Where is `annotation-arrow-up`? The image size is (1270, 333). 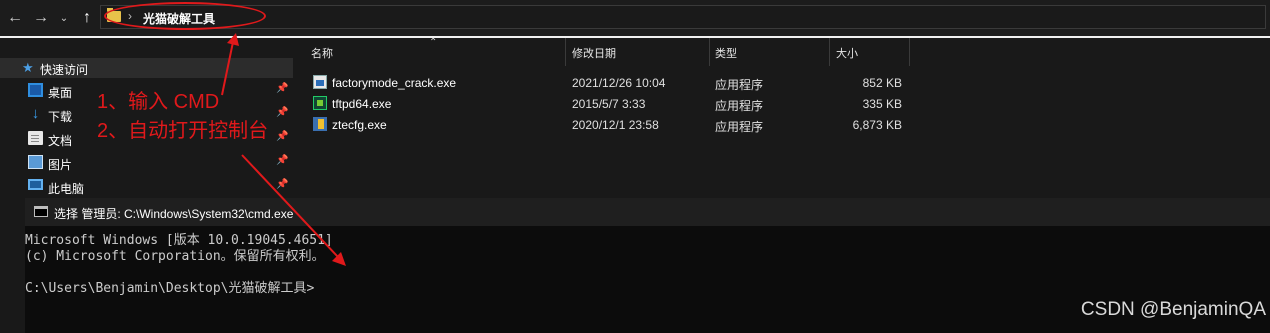 annotation-arrow-up is located at coordinates (227, 68).